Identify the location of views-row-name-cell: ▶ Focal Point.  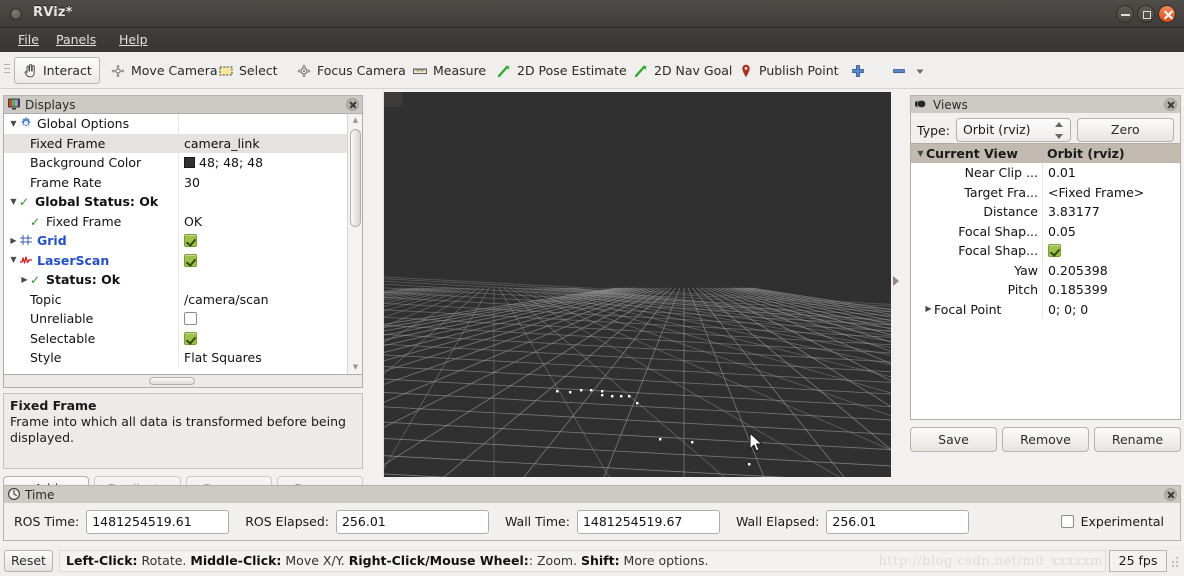
(976, 309).